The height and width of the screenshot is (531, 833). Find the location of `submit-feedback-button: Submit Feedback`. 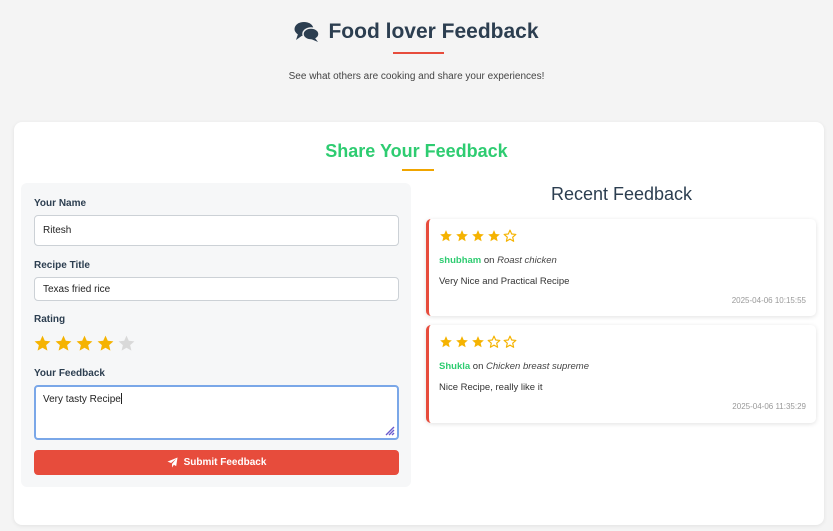

submit-feedback-button: Submit Feedback is located at coordinates (216, 462).